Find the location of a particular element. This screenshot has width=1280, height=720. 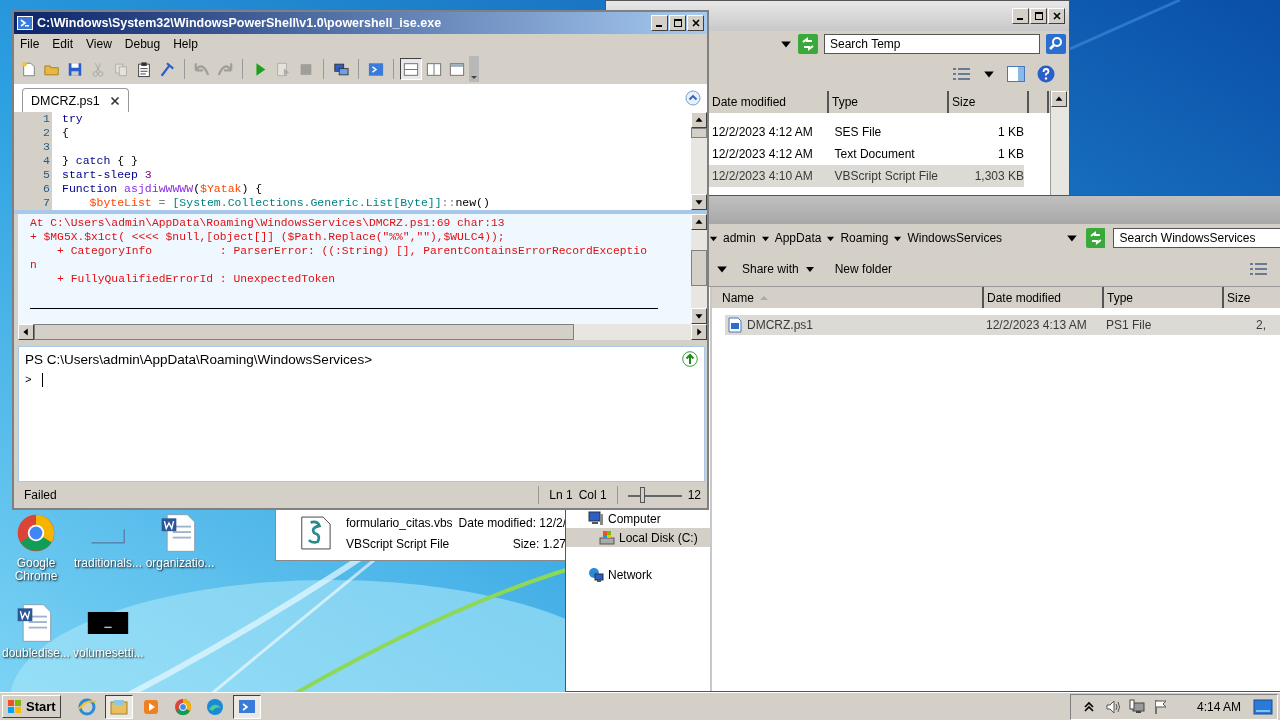

script-pane-top-button is located at coordinates (411, 69).